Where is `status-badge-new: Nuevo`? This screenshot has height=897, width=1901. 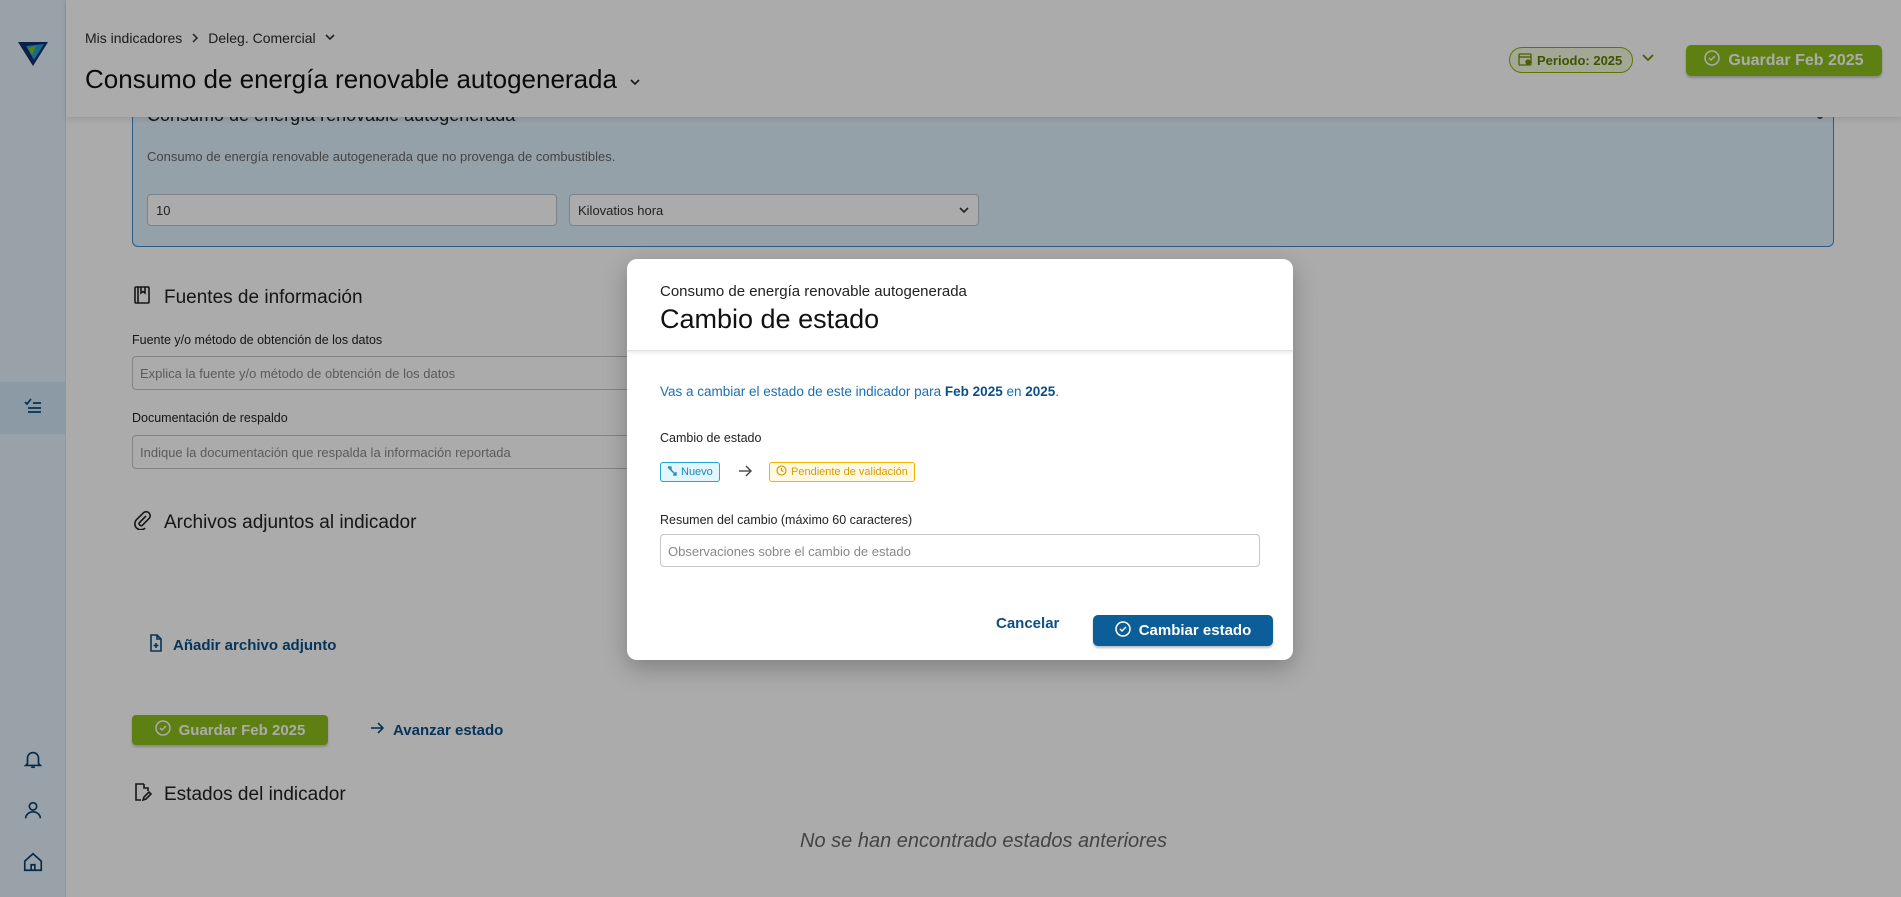
status-badge-new: Nuevo is located at coordinates (690, 472).